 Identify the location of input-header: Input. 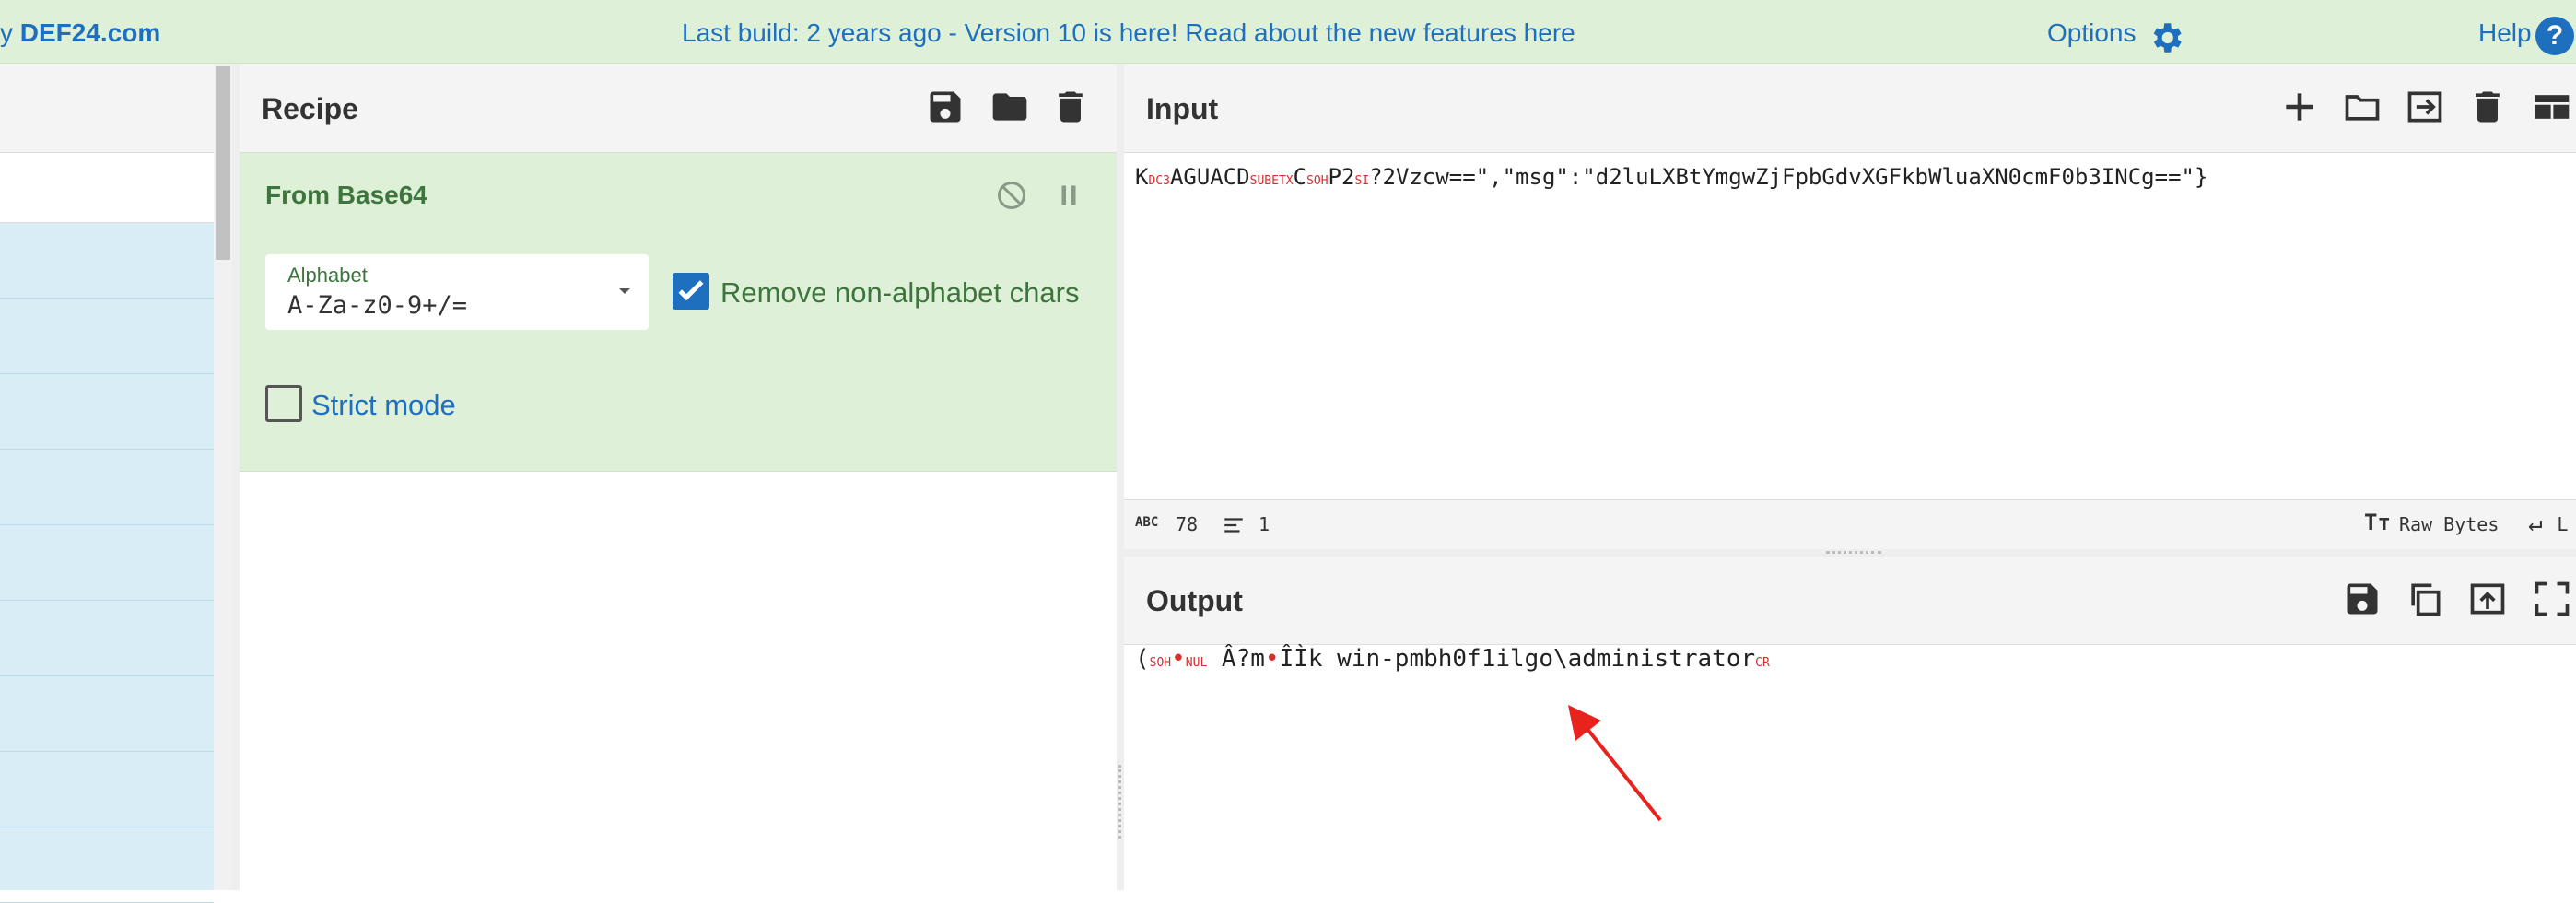
(1850, 108).